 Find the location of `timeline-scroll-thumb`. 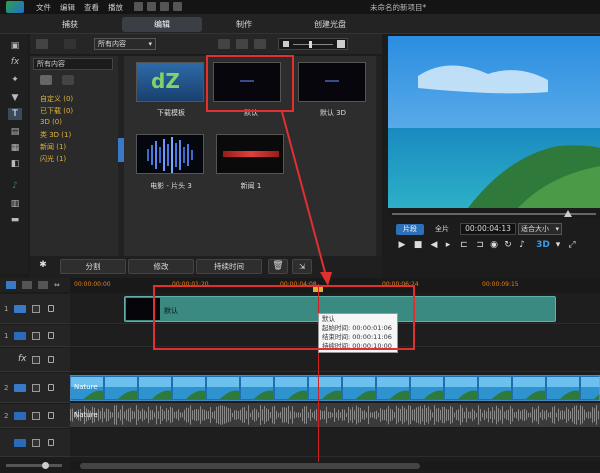

timeline-scroll-thumb is located at coordinates (250, 466).